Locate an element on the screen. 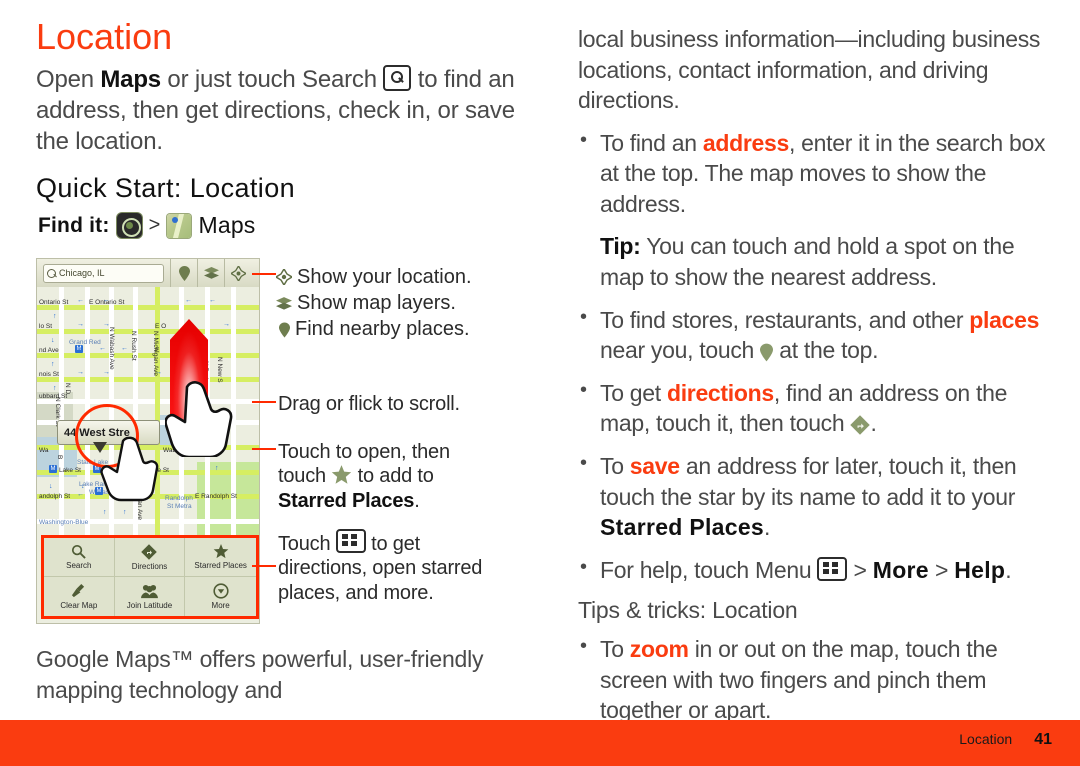 The height and width of the screenshot is (766, 1080). bullet-keyword: places is located at coordinates (1004, 319).